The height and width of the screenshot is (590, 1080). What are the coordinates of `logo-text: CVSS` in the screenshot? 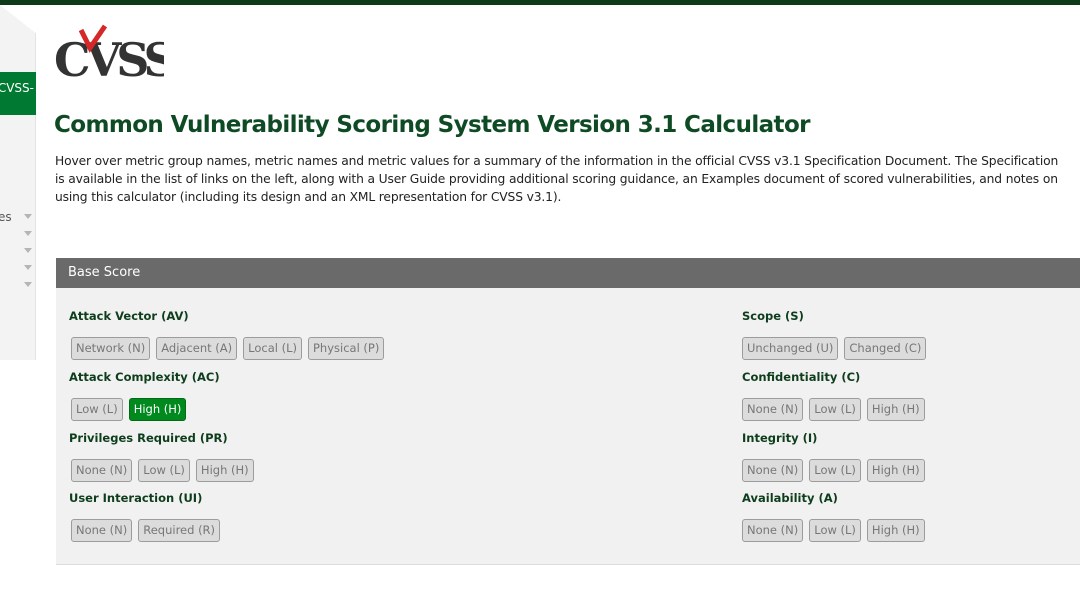 It's located at (109, 56).